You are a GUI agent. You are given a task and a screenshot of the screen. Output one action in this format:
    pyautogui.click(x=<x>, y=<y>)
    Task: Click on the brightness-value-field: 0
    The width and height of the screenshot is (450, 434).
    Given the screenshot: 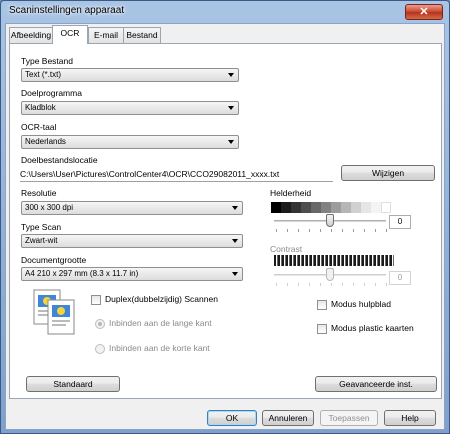 What is the action you would take?
    pyautogui.click(x=400, y=222)
    